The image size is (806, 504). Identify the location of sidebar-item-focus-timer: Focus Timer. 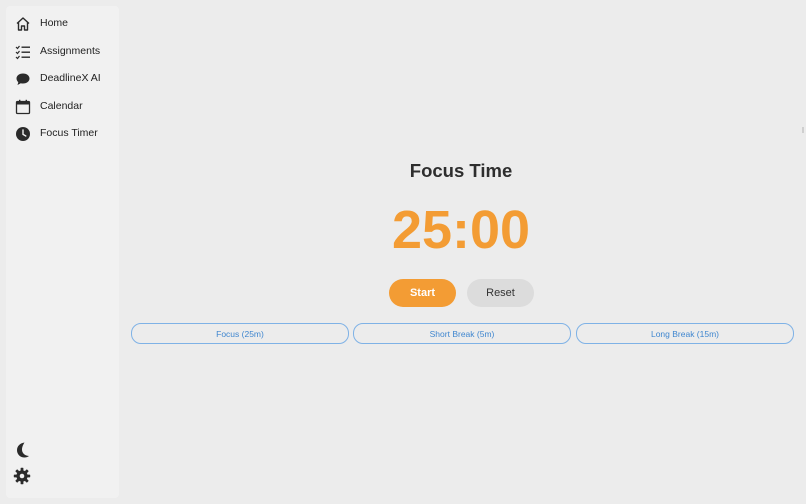
(62, 134).